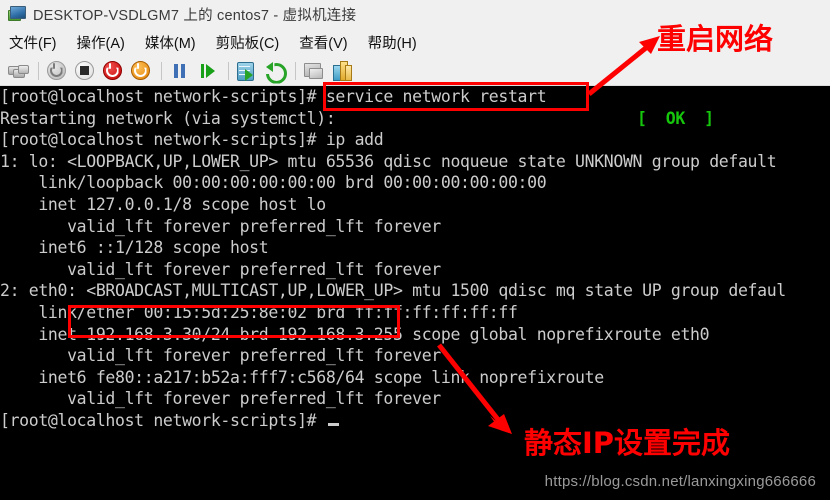 The height and width of the screenshot is (500, 830). I want to click on revert-icon, so click(274, 71).